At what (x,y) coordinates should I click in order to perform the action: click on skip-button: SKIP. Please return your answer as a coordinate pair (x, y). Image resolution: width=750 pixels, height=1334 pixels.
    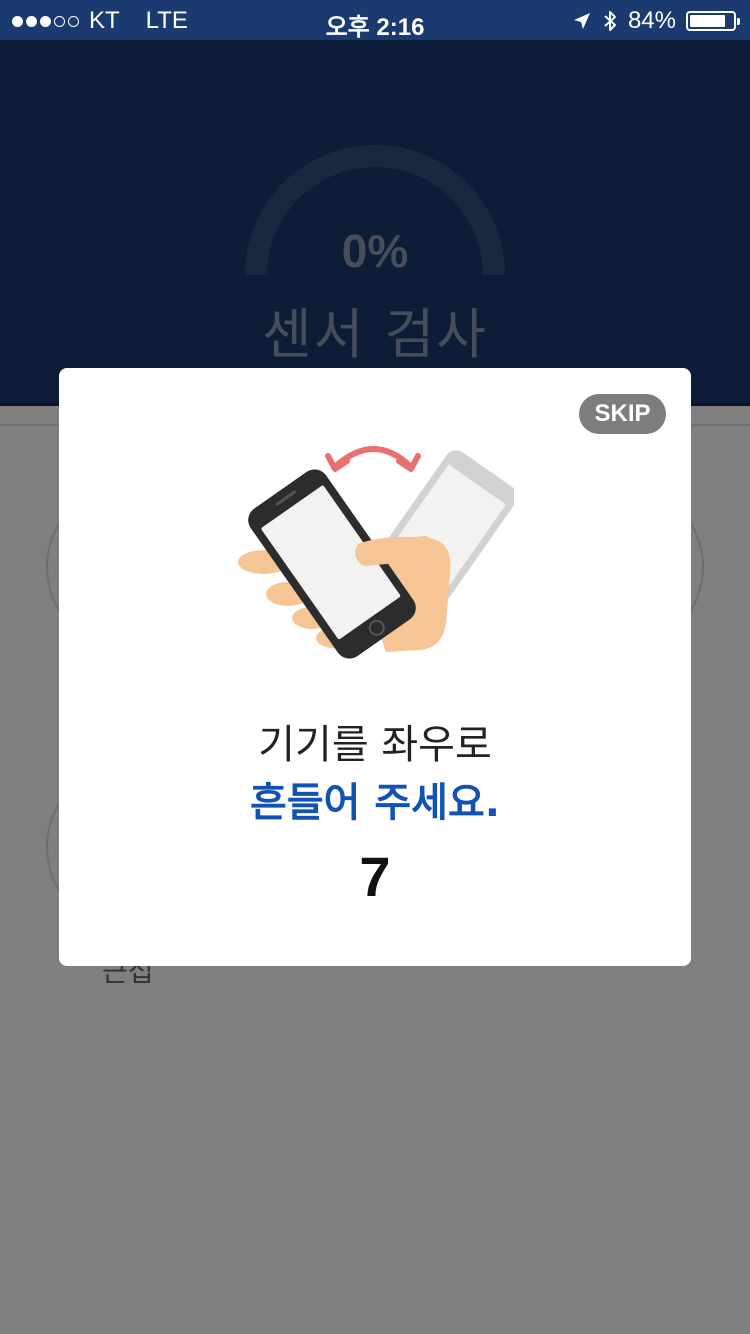
    Looking at the image, I should click on (622, 414).